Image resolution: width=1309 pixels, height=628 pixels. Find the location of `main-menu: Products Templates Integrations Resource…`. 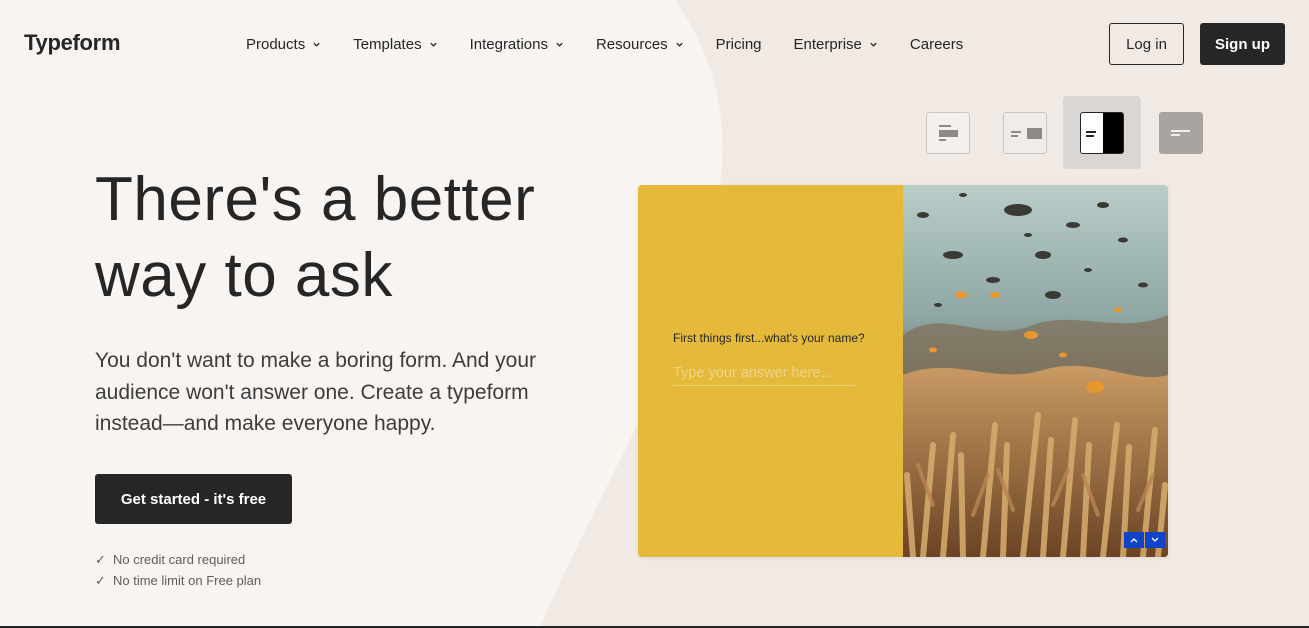

main-menu: Products Templates Integrations Resource… is located at coordinates (620, 44).